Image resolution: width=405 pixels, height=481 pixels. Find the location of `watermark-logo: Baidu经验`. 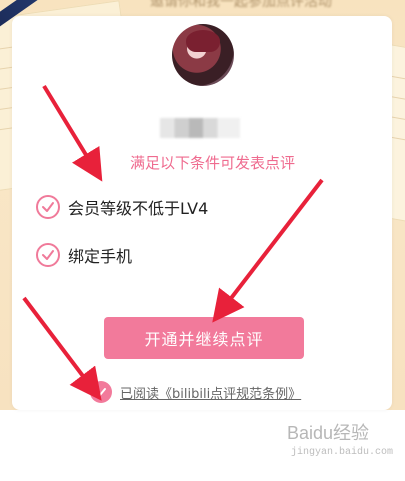

watermark-logo: Baidu经验 is located at coordinates (328, 433).